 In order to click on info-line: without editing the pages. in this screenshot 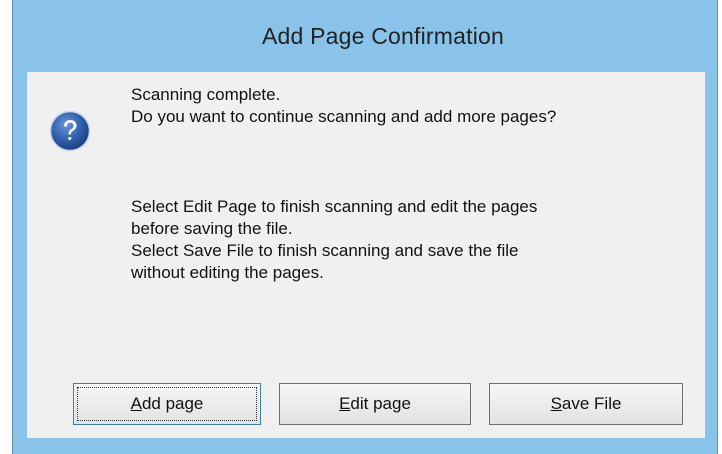, I will do `click(227, 272)`.